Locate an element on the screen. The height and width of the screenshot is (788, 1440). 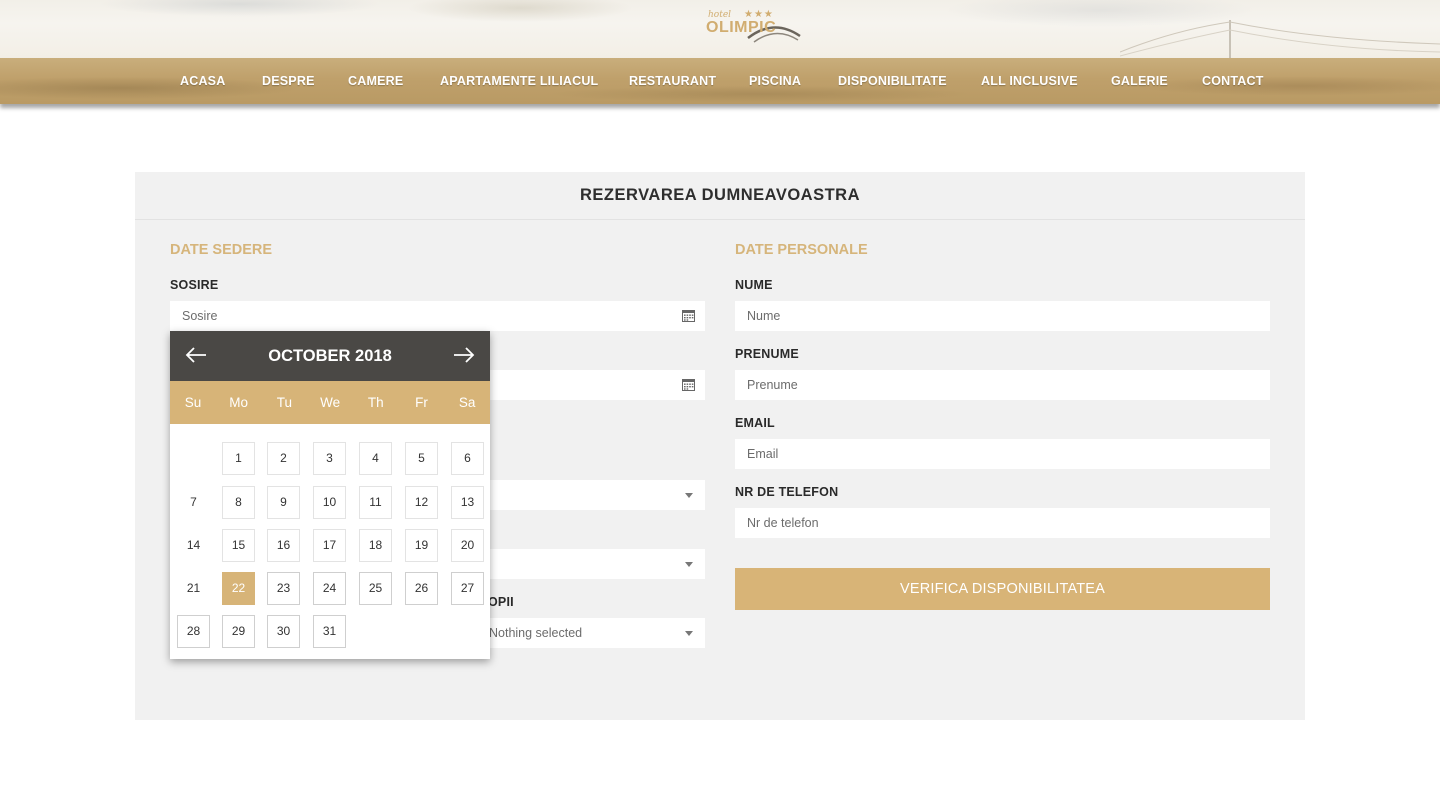
day-cell: 18 is located at coordinates (375, 545).